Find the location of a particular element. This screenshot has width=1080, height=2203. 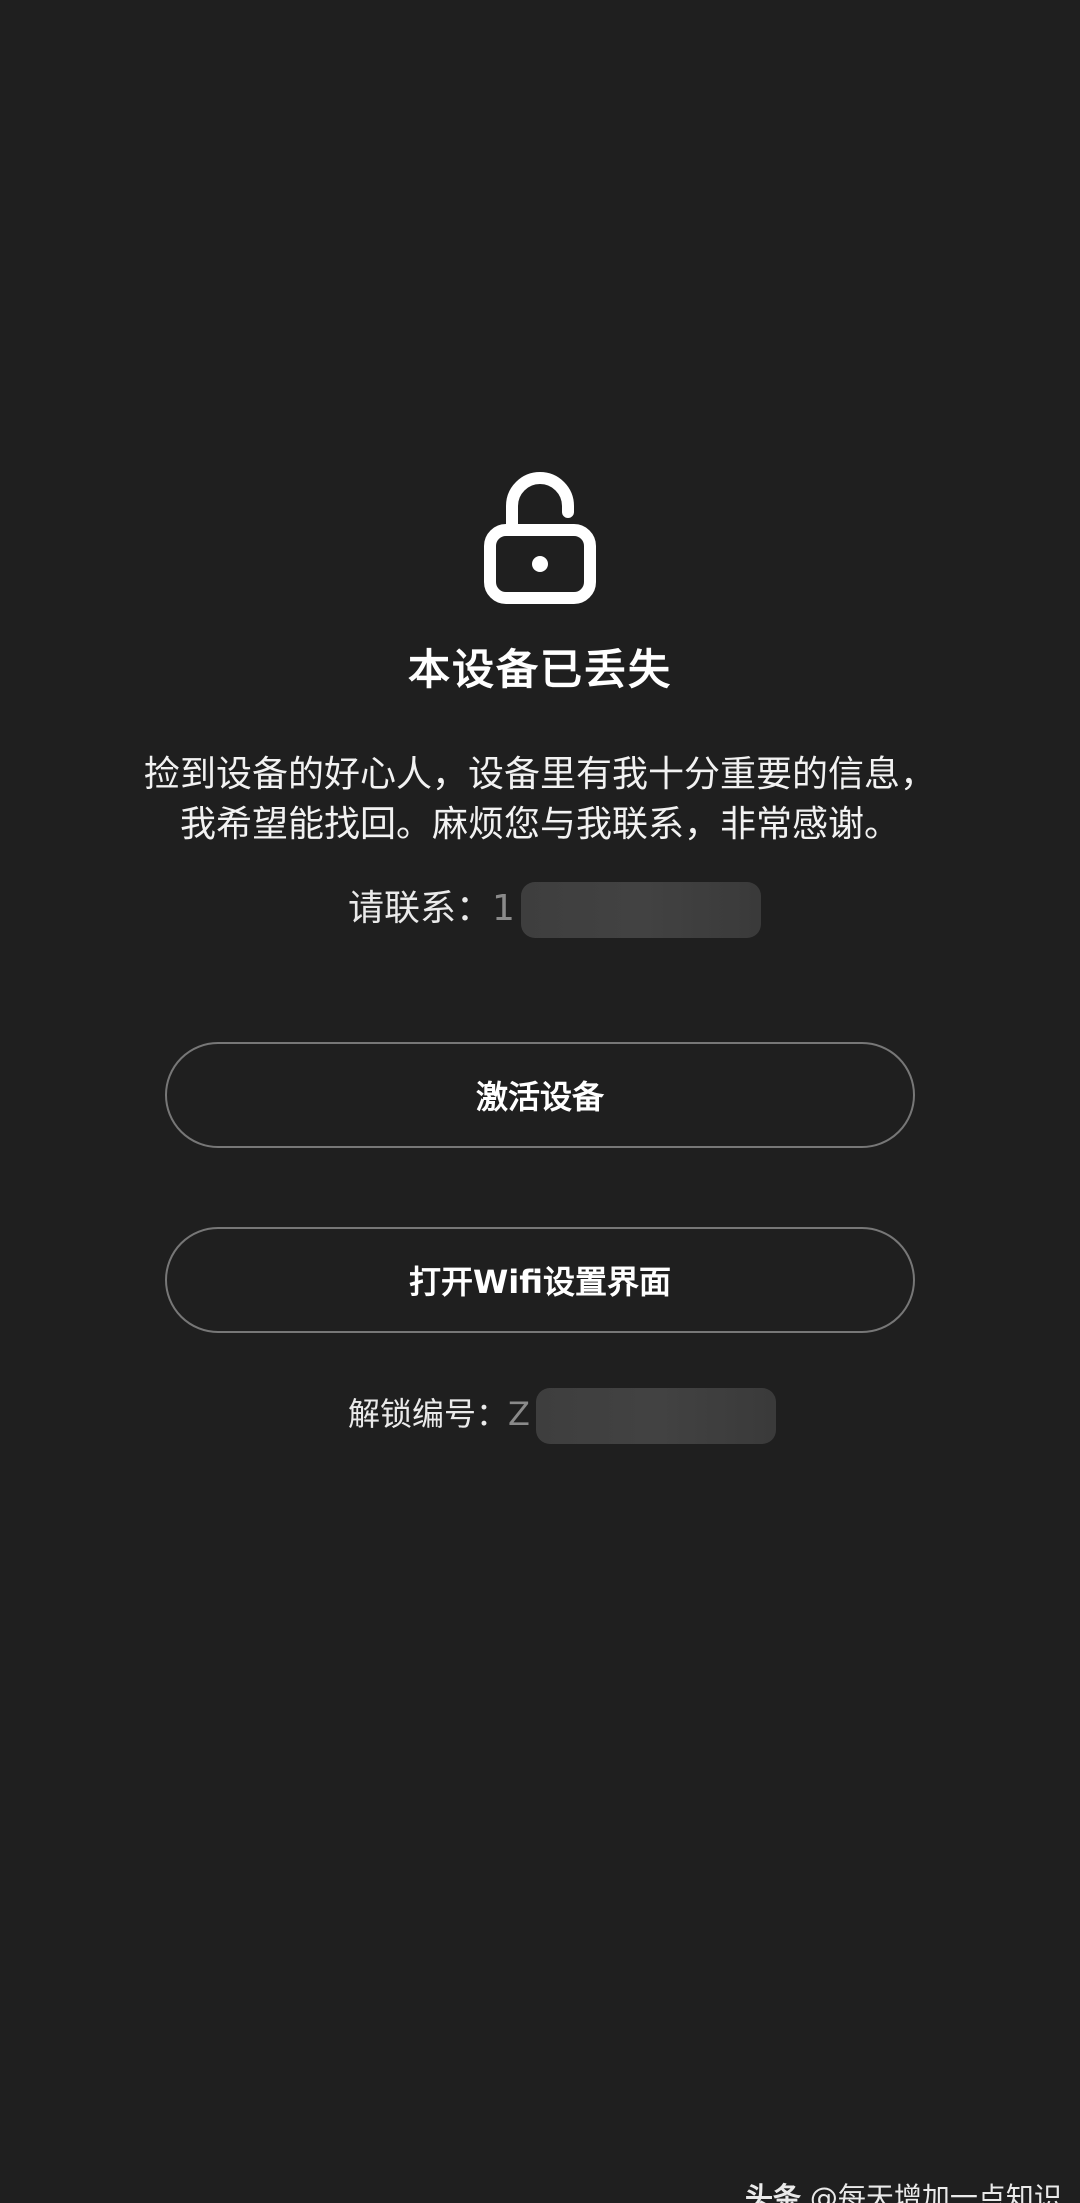

open-wifi-settings-button: 打开Wifi设置界面 is located at coordinates (540, 1280).